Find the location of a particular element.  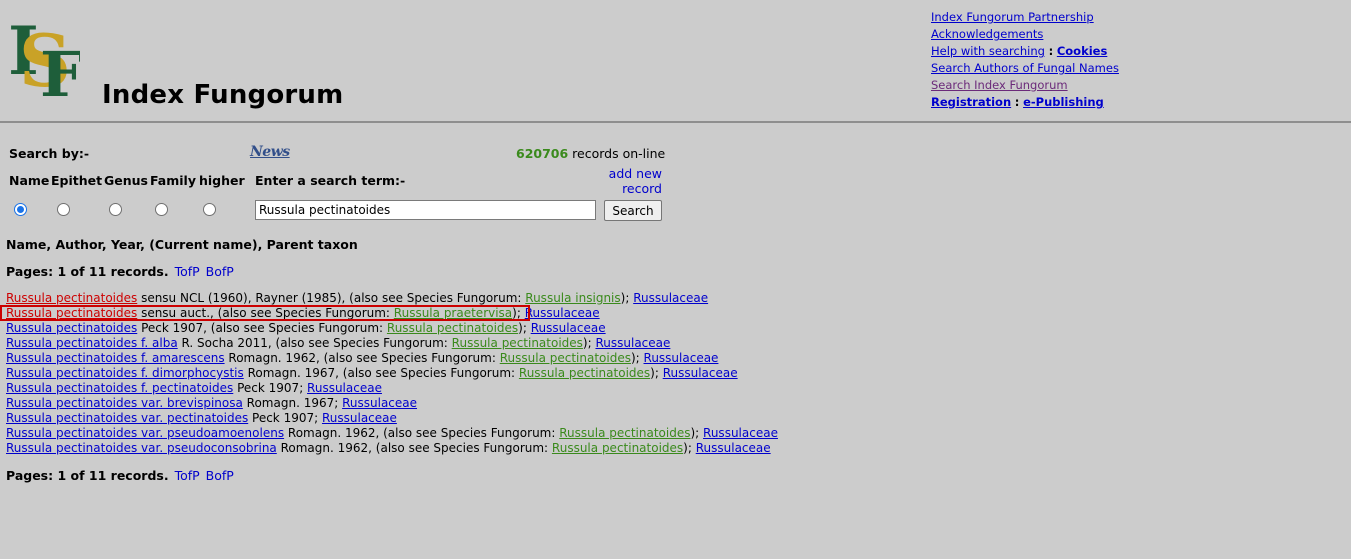

radio-higher is located at coordinates (209, 209).